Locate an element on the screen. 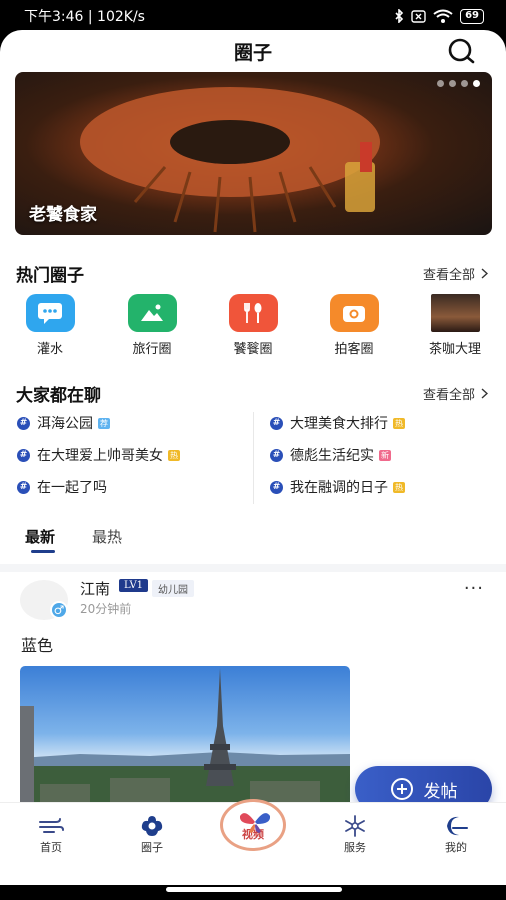 The image size is (506, 900). recommend-badge: 荐 is located at coordinates (104, 423).